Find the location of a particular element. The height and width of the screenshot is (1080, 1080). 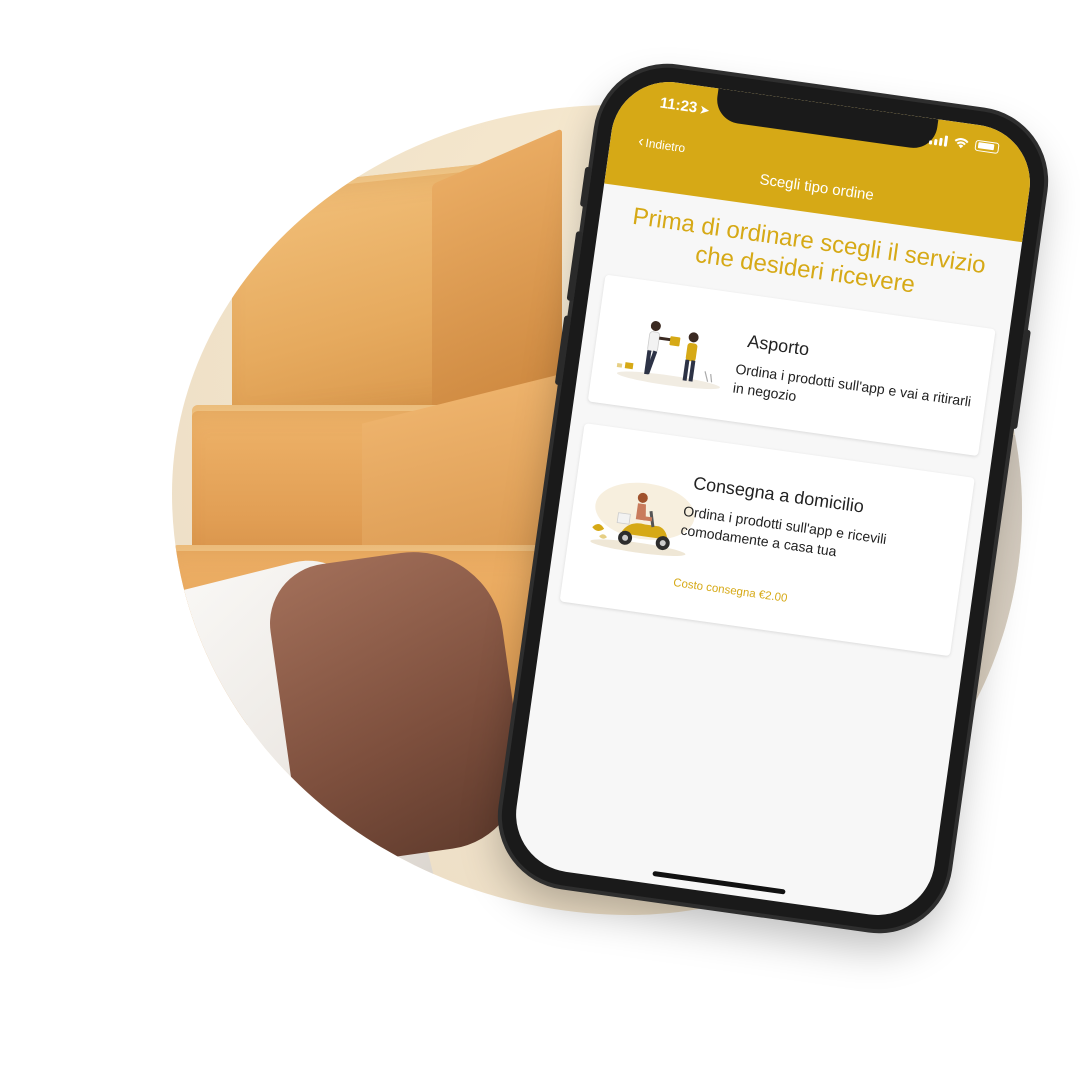

battery-icon is located at coordinates (987, 146).